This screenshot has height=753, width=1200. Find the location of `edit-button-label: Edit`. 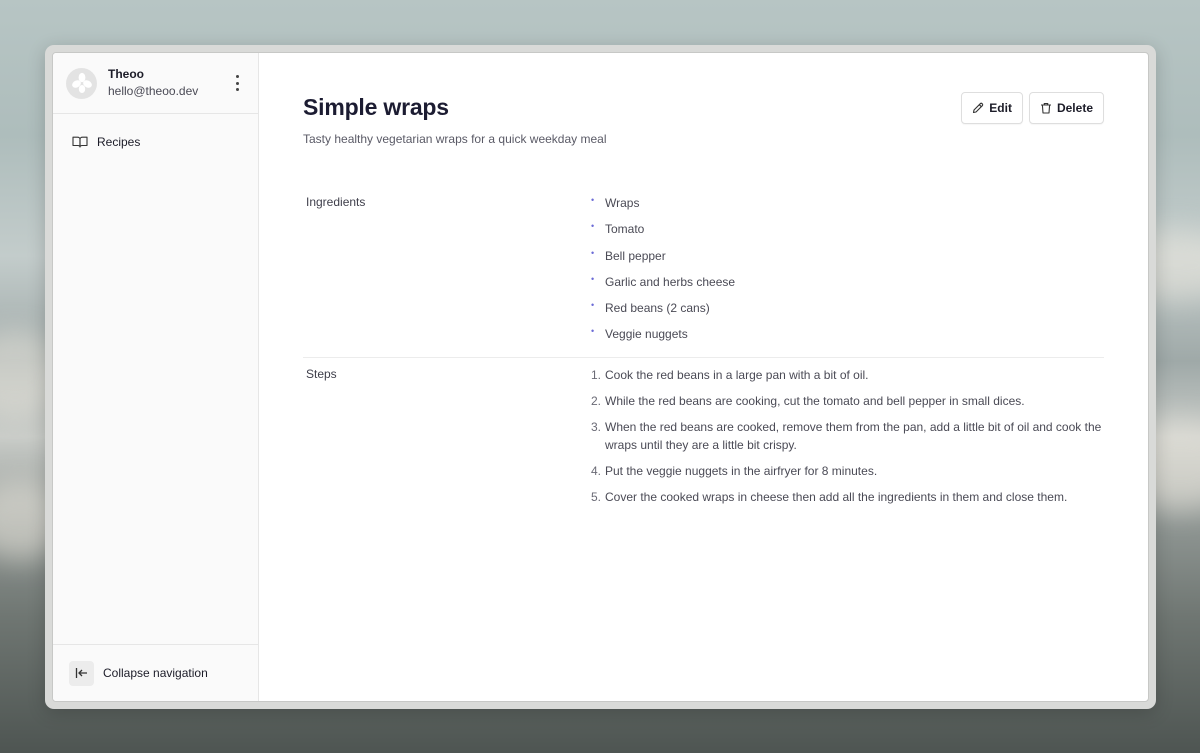

edit-button-label: Edit is located at coordinates (1000, 108).